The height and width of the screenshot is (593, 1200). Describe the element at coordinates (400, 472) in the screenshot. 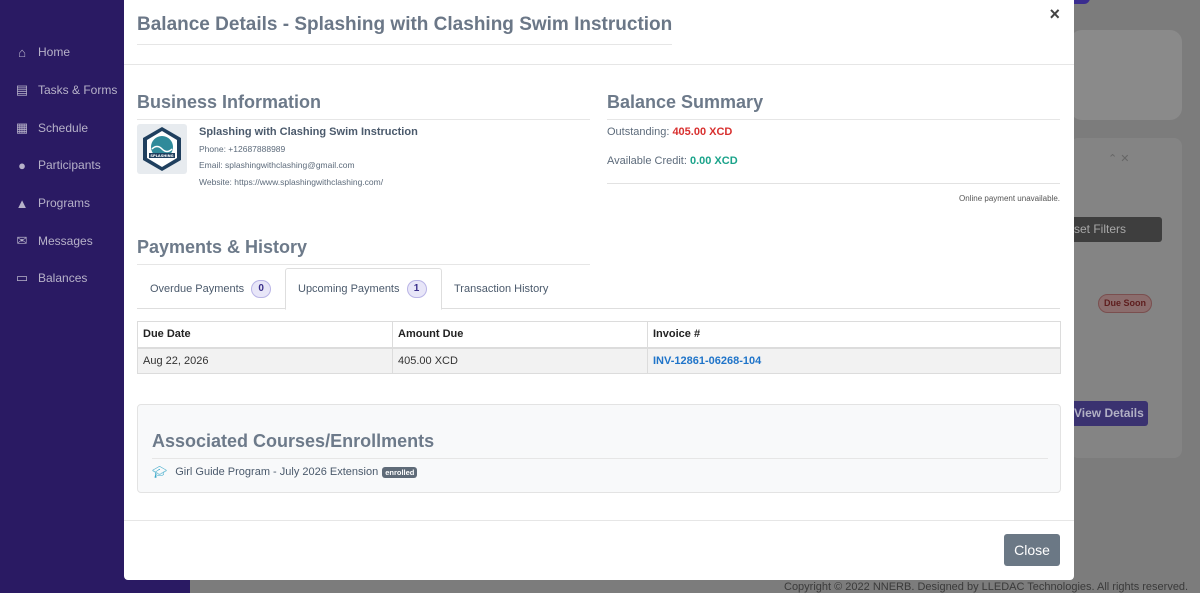

I see `status-badge: enrolled` at that location.